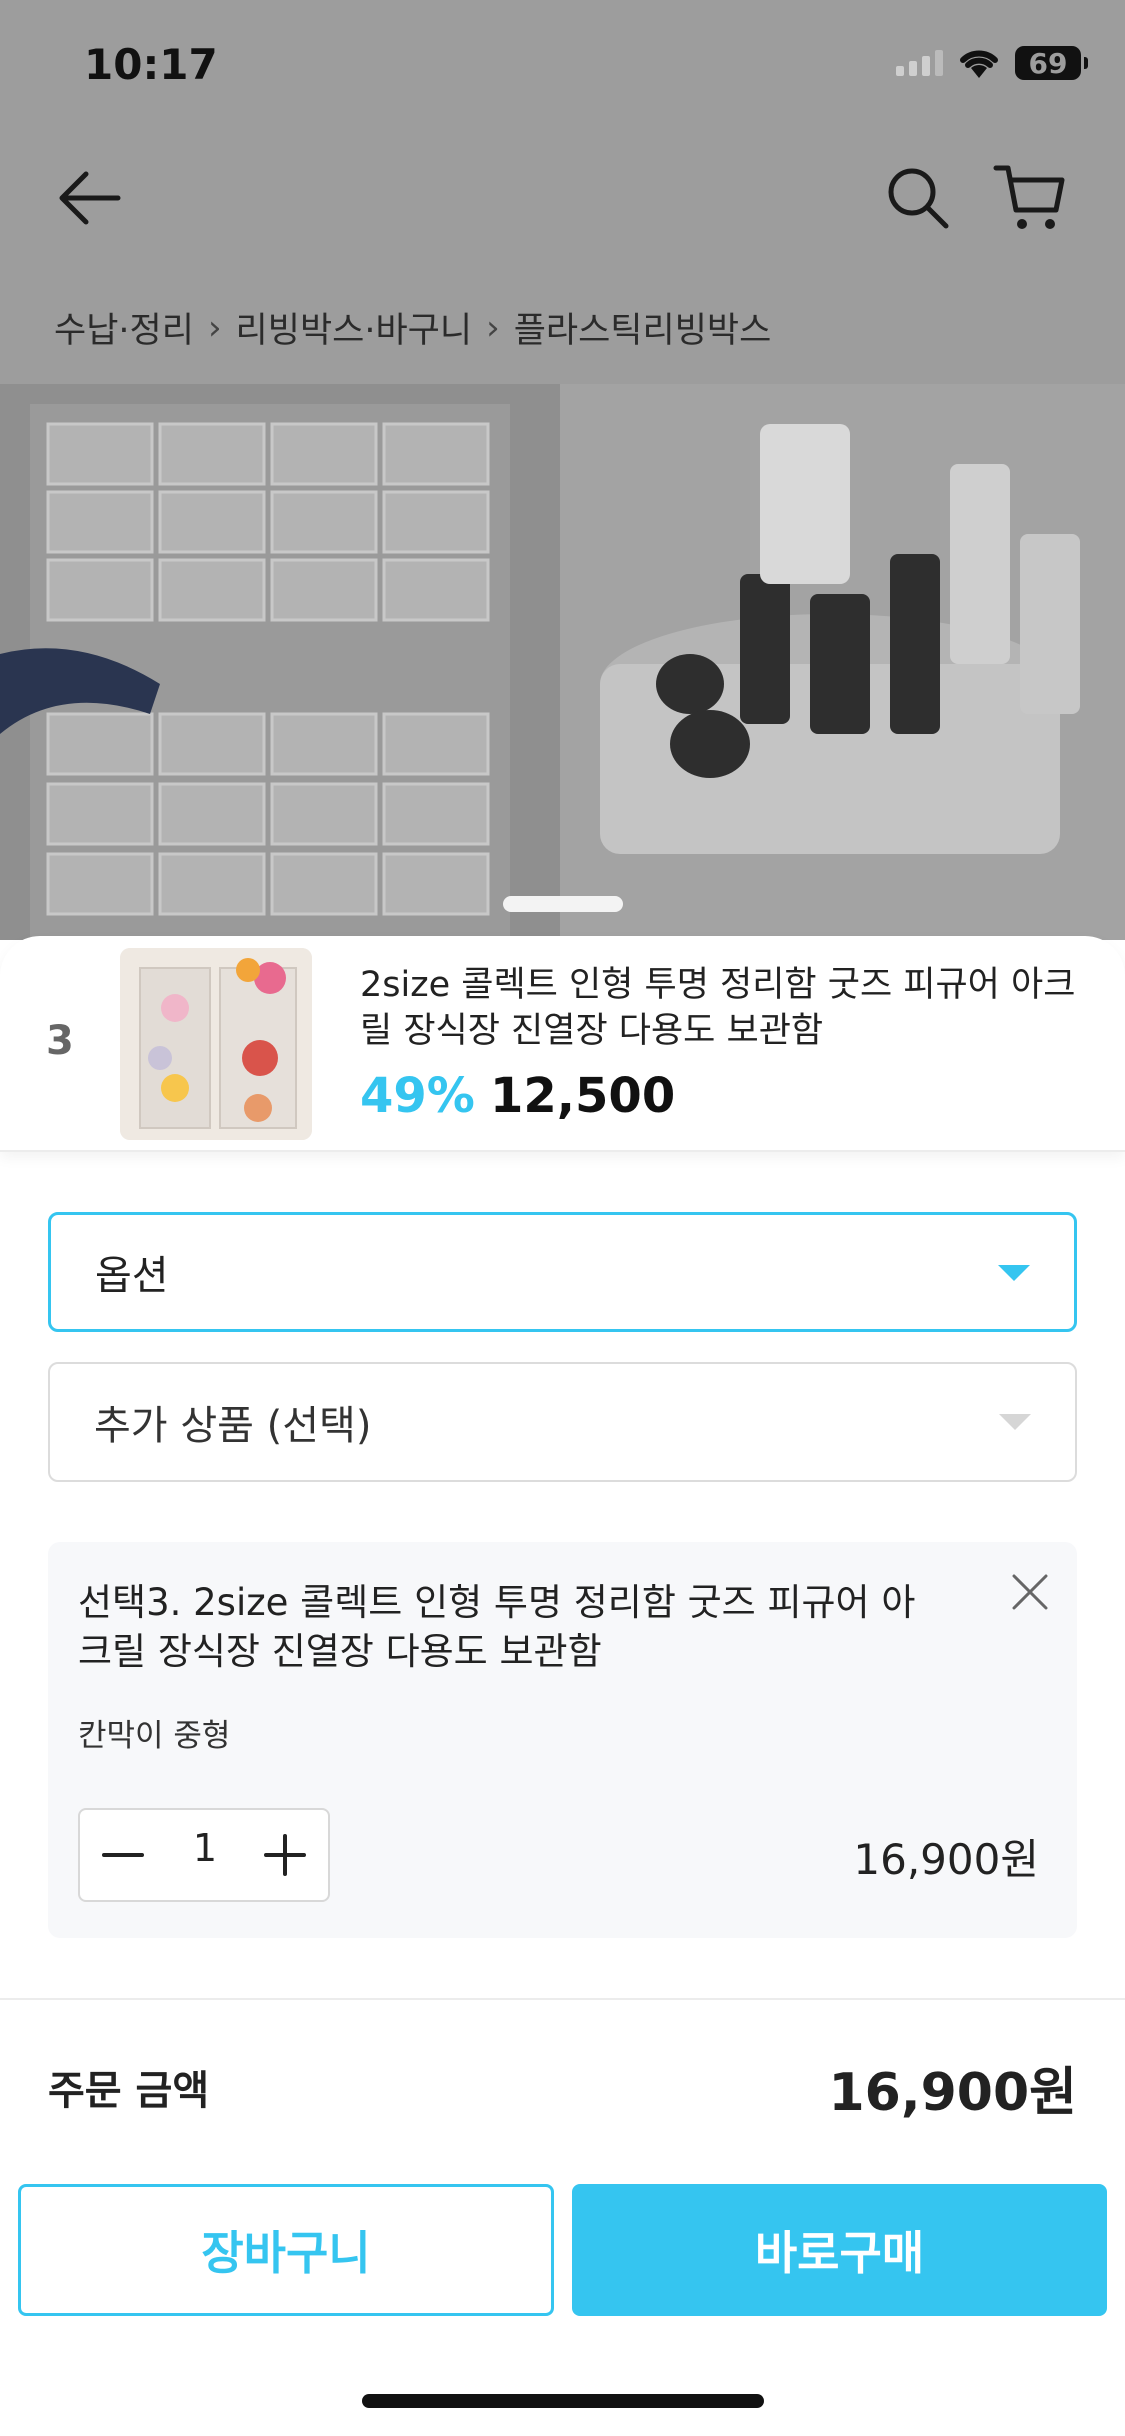 Image resolution: width=1125 pixels, height=2436 pixels. What do you see at coordinates (1051, 63) in the screenshot?
I see `battery-icon: 69` at bounding box center [1051, 63].